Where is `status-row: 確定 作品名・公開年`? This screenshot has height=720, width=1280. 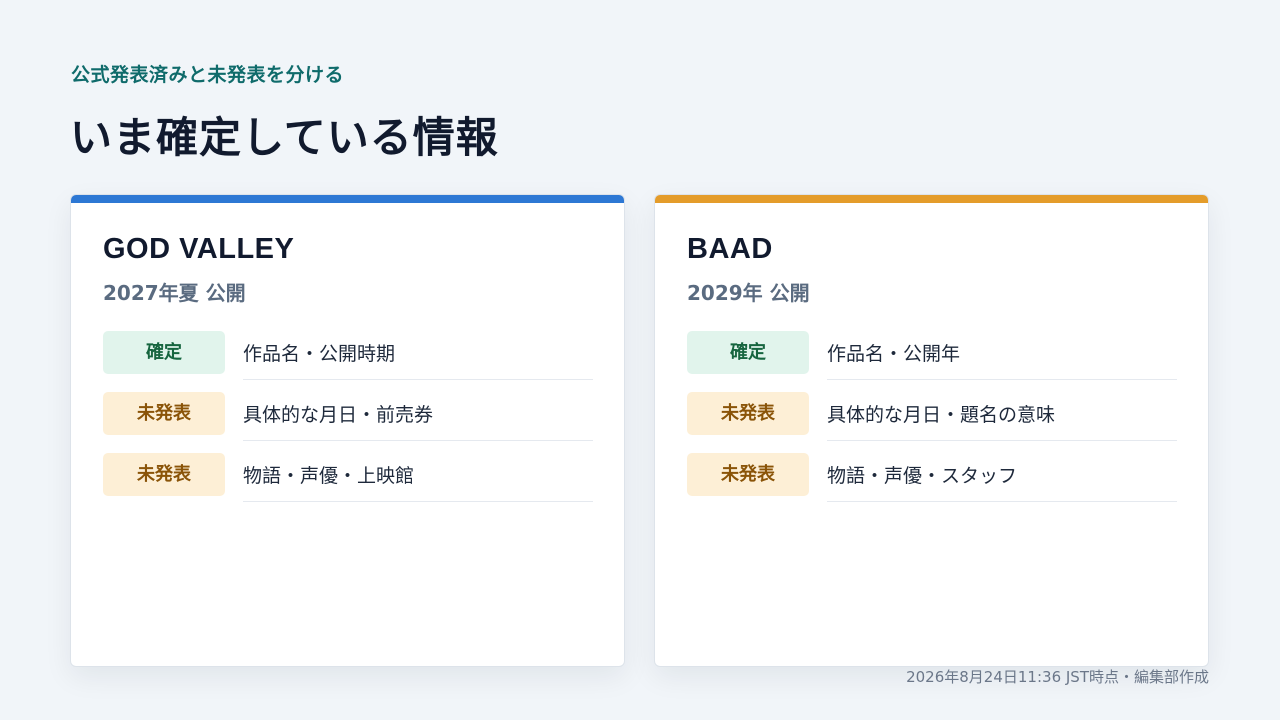 status-row: 確定 作品名・公開年 is located at coordinates (932, 361).